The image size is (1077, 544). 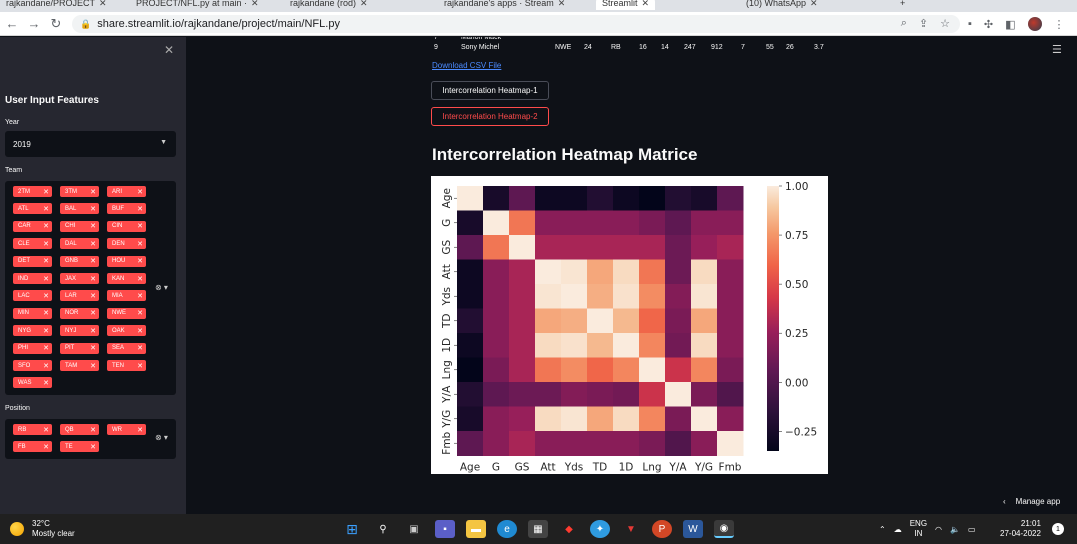 What do you see at coordinates (1031, 501) in the screenshot?
I see `manage-app-button: ‹ Manage app` at bounding box center [1031, 501].